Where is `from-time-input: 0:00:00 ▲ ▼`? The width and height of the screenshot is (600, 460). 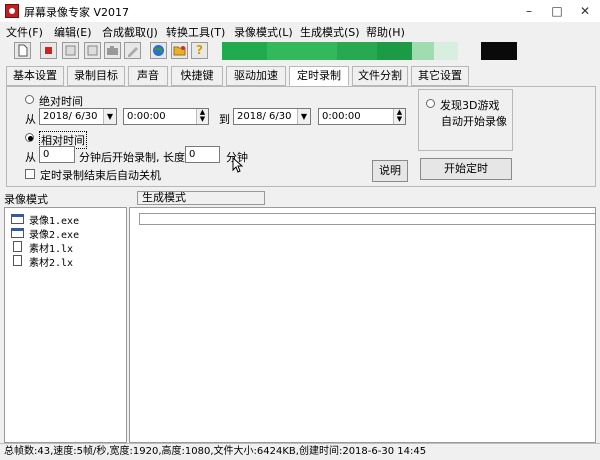 from-time-input: 0:00:00 ▲ ▼ is located at coordinates (166, 116).